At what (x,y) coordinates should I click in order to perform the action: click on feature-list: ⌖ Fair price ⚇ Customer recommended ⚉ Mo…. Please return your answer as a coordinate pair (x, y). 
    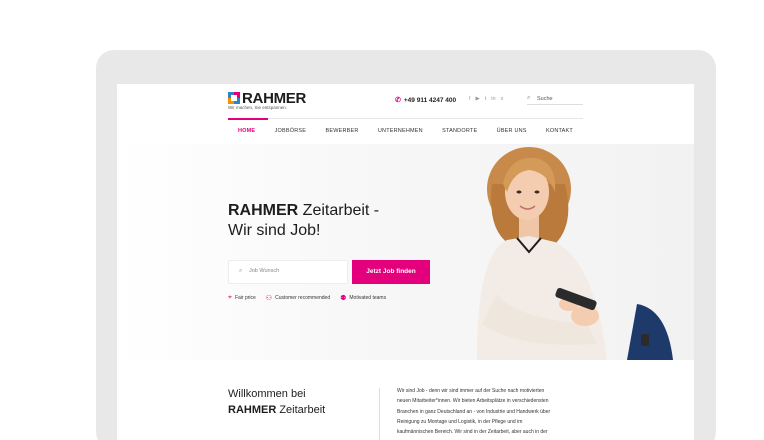
    Looking at the image, I should click on (307, 298).